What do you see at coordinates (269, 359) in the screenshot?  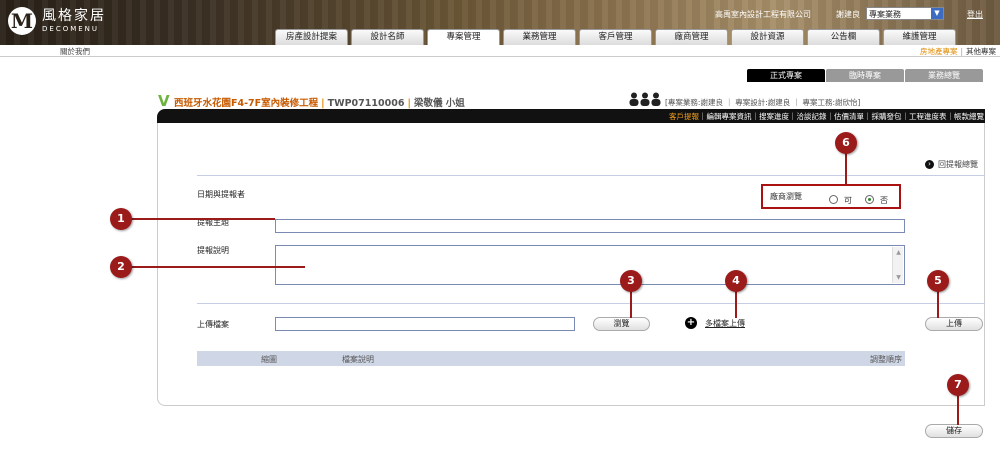 I see `col-thumbnail: 縮圖` at bounding box center [269, 359].